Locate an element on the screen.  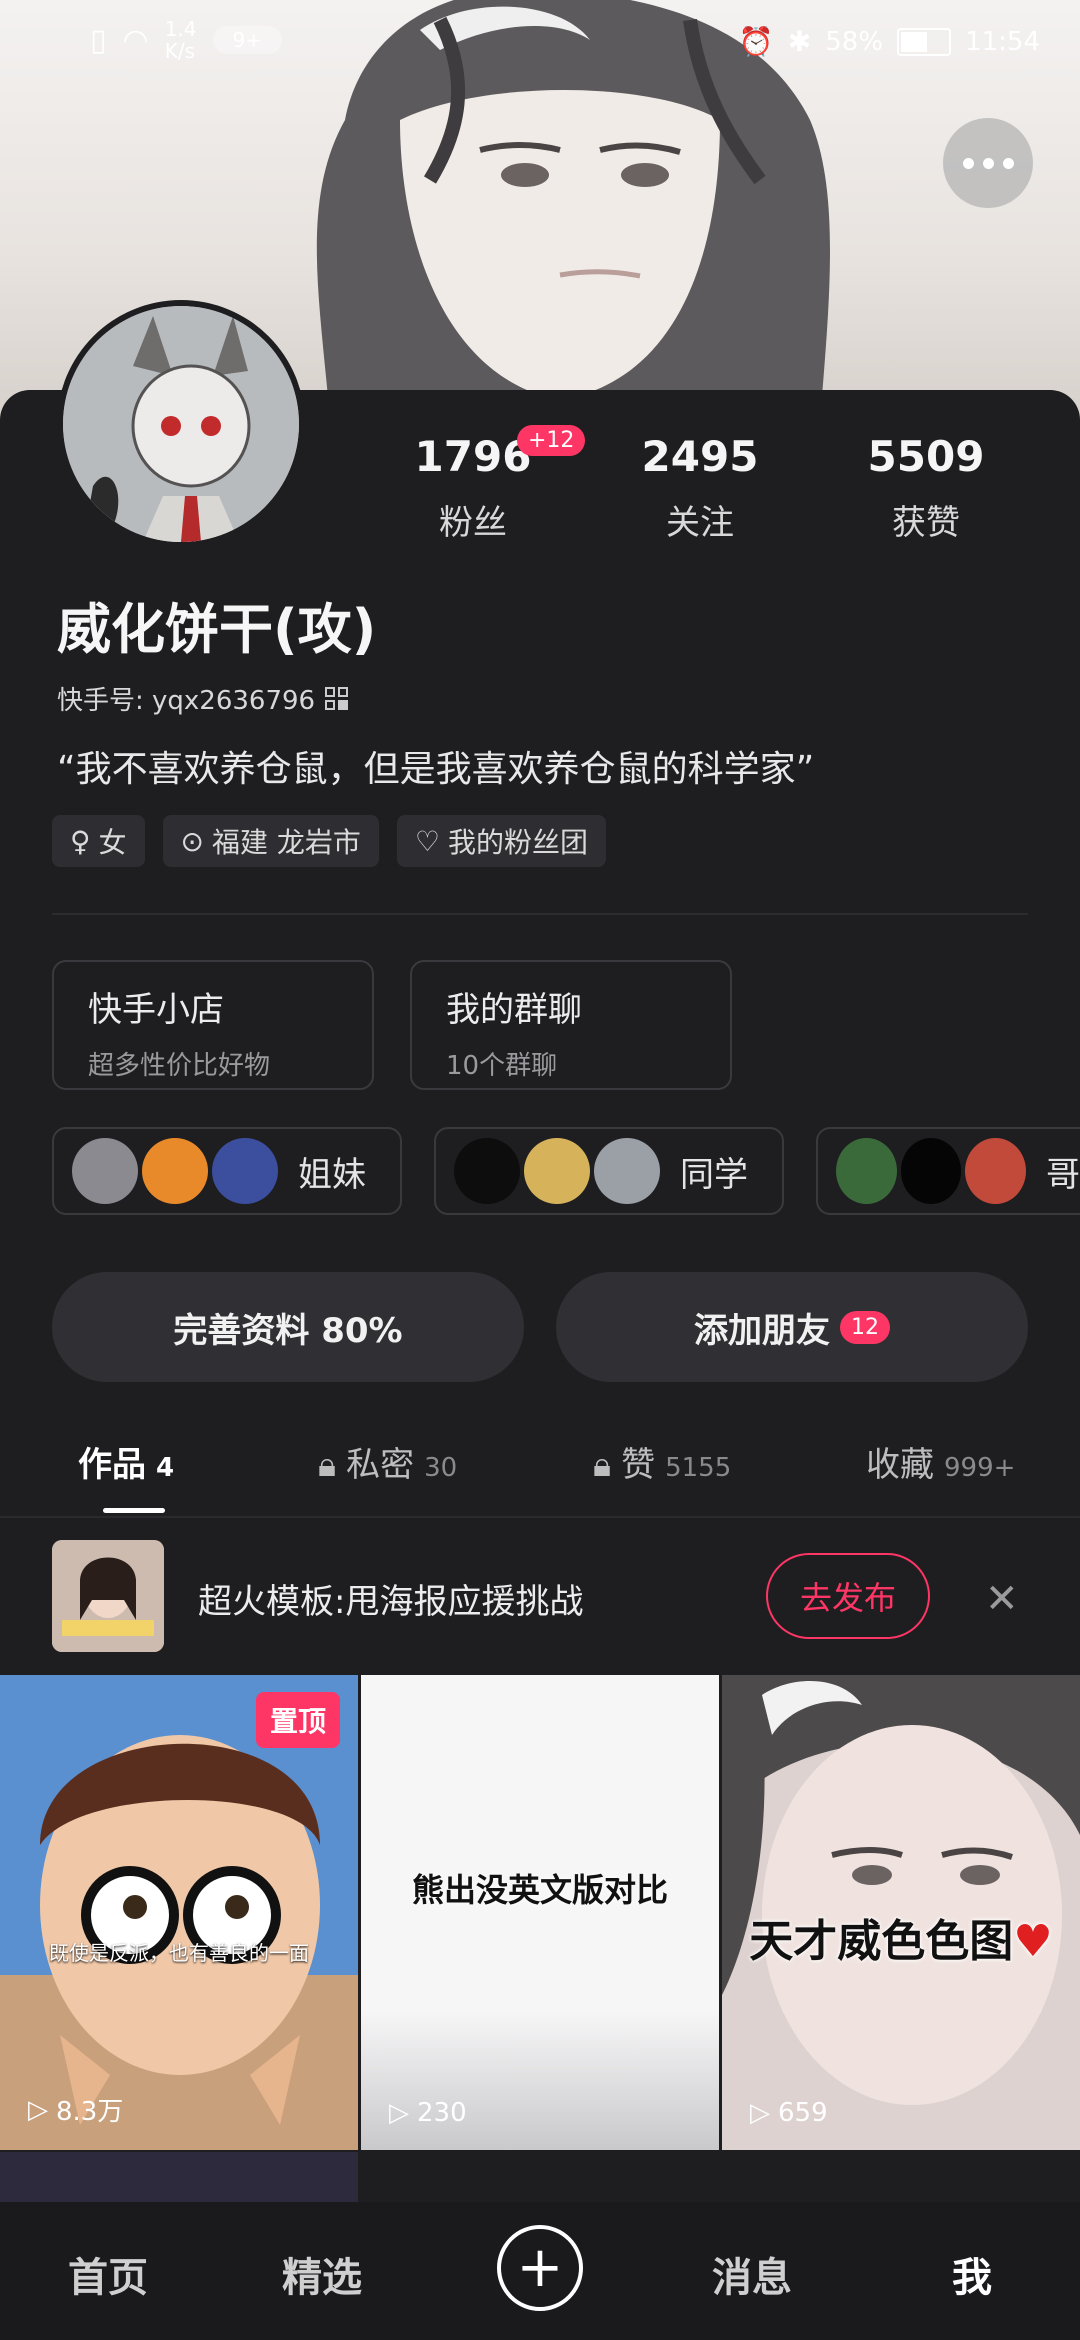
friend-group-sisters: 姐妹 is located at coordinates (227, 1171).